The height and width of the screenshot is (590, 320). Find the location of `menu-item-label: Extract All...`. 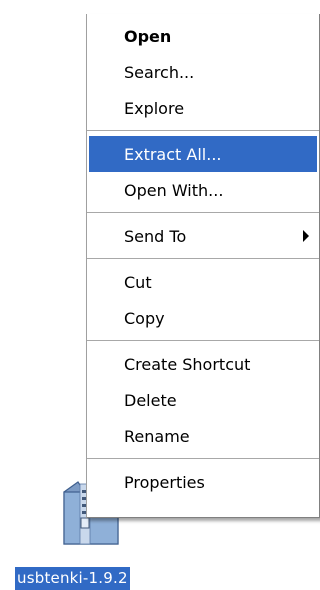

menu-item-label: Extract All... is located at coordinates (173, 154).